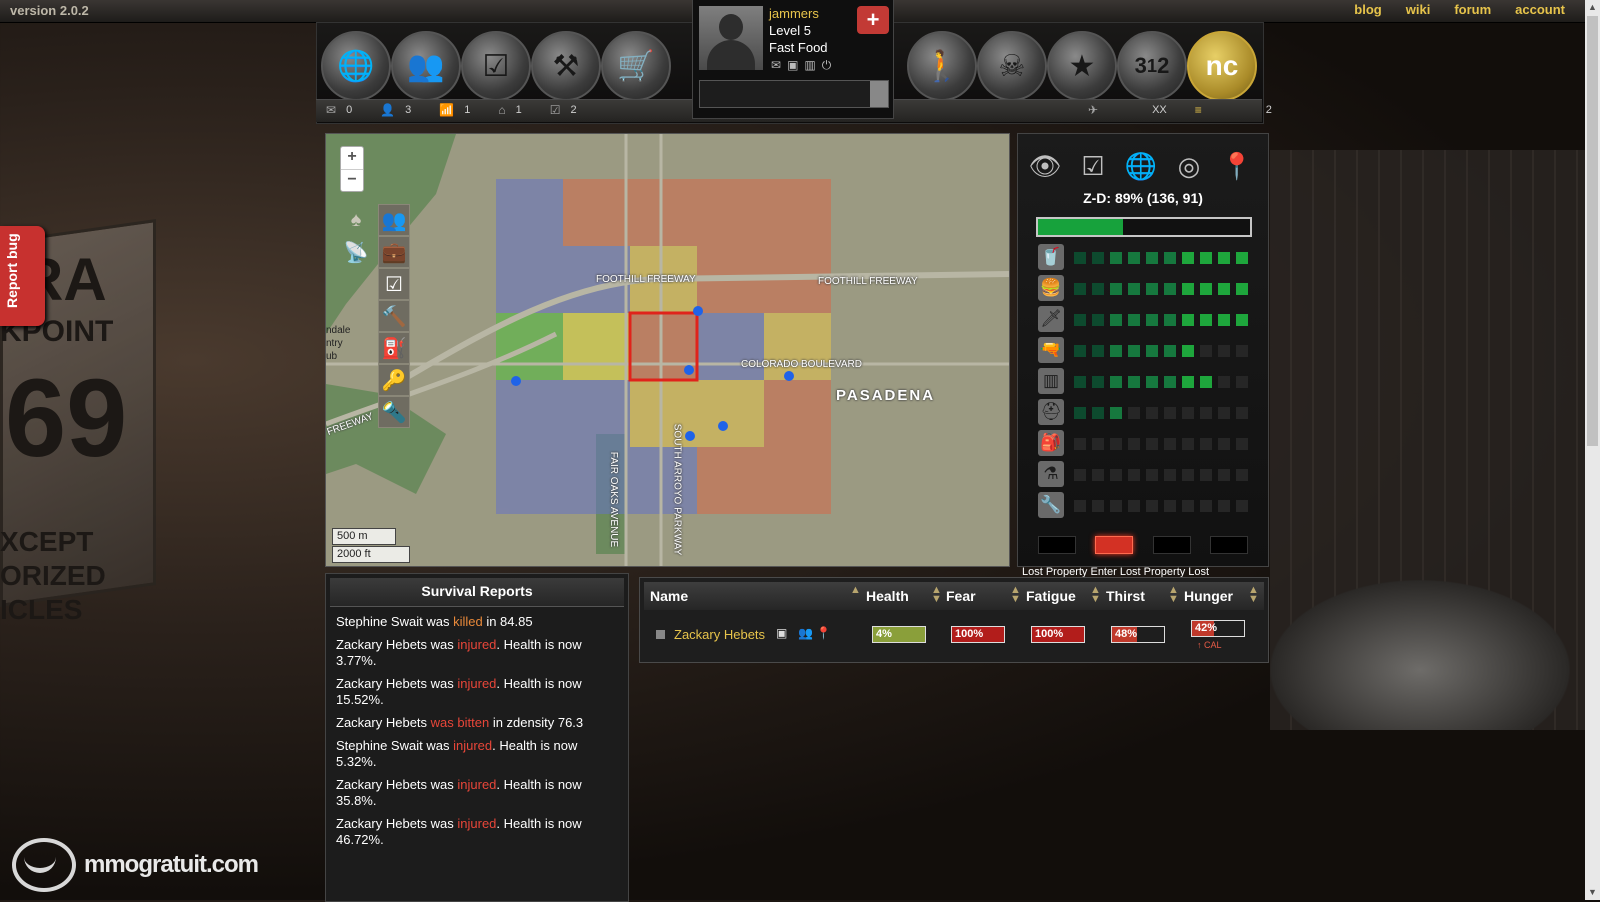 Image resolution: width=1600 pixels, height=902 pixels. I want to click on radio-tool-icon: 📡, so click(356, 252).